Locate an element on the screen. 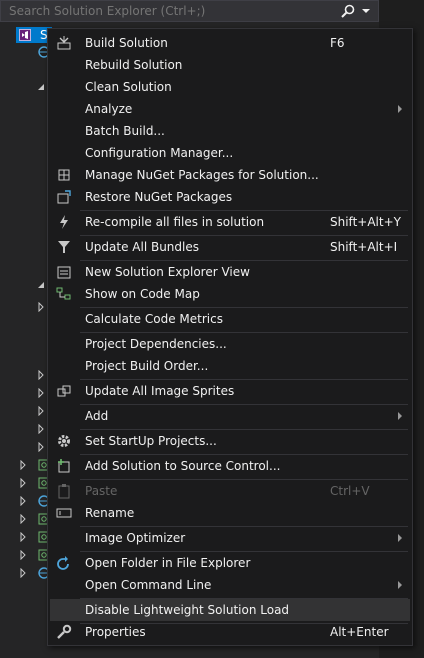  menu-item-image-optimizer: Image Optimizer is located at coordinates (230, 538).